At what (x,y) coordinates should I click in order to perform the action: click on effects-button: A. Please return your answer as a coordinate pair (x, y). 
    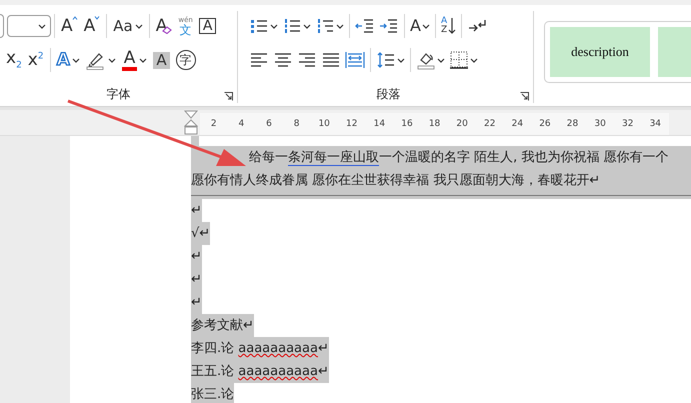
    Looking at the image, I should click on (68, 60).